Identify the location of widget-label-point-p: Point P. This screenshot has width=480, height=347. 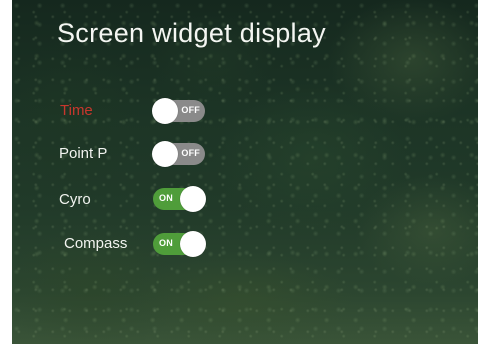
(83, 153).